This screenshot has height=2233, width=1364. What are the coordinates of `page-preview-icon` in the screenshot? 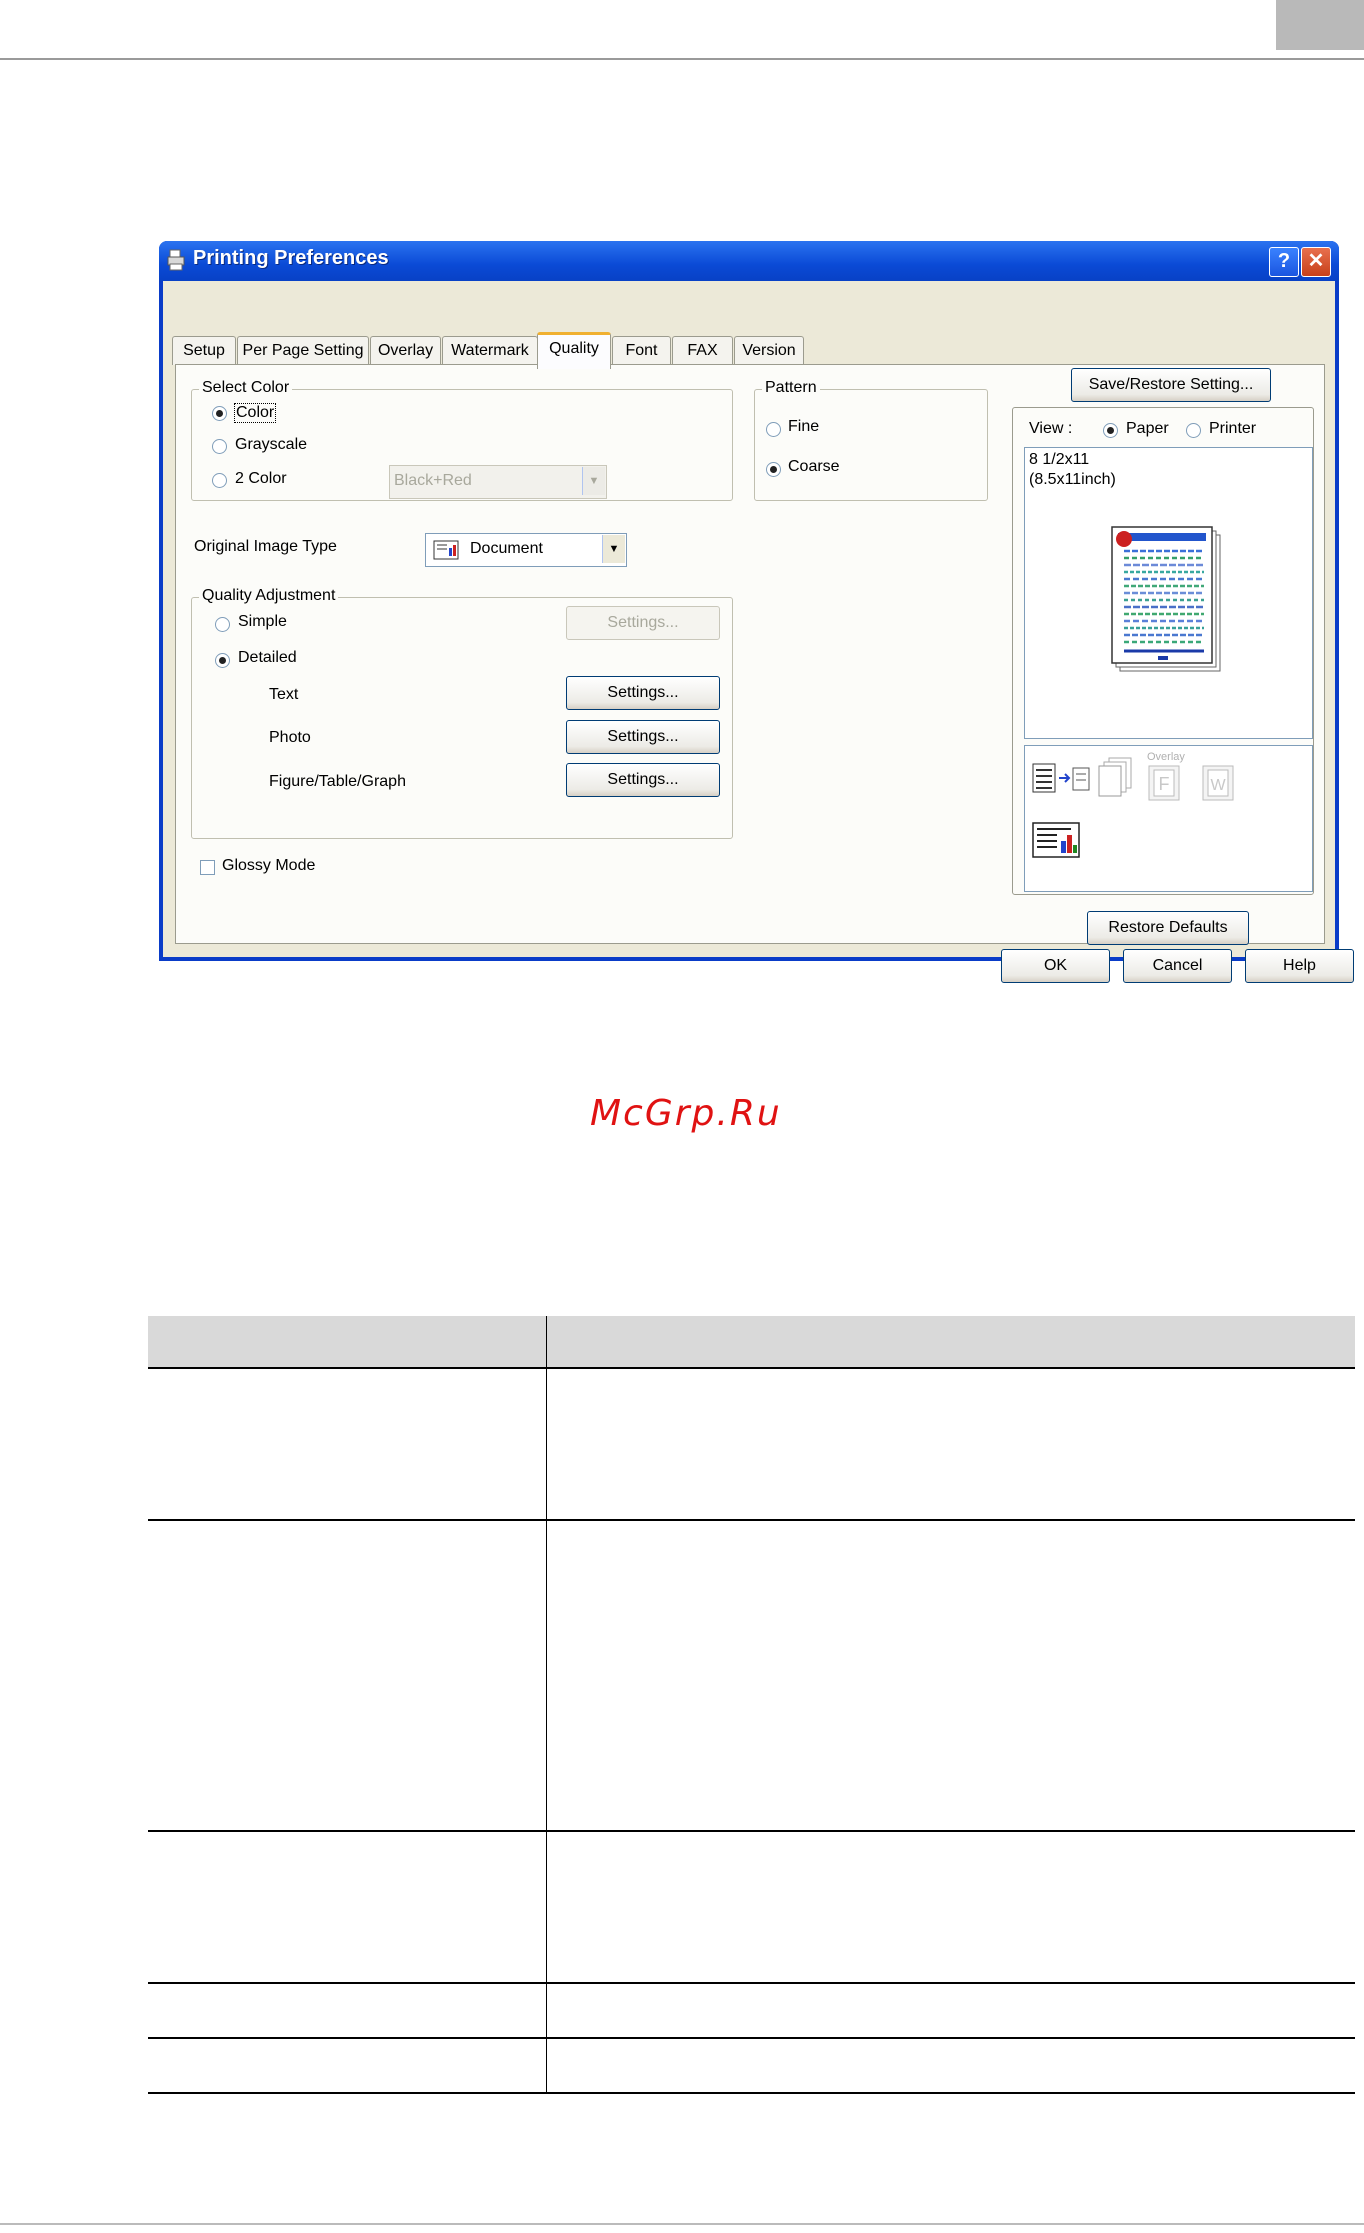 It's located at (1166, 599).